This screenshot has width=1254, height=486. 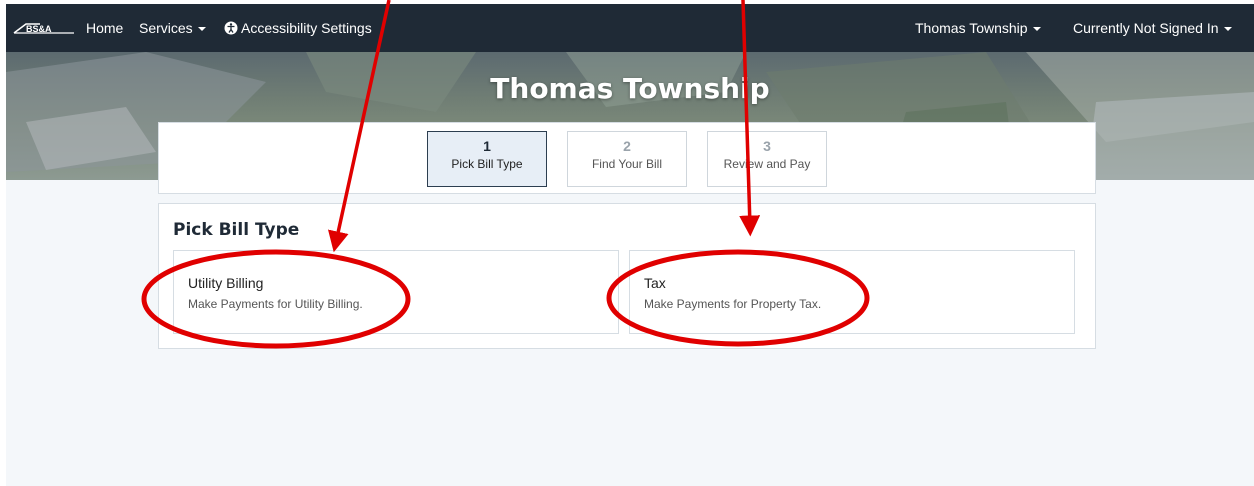 I want to click on step-label: Pick Bill Type, so click(x=487, y=164).